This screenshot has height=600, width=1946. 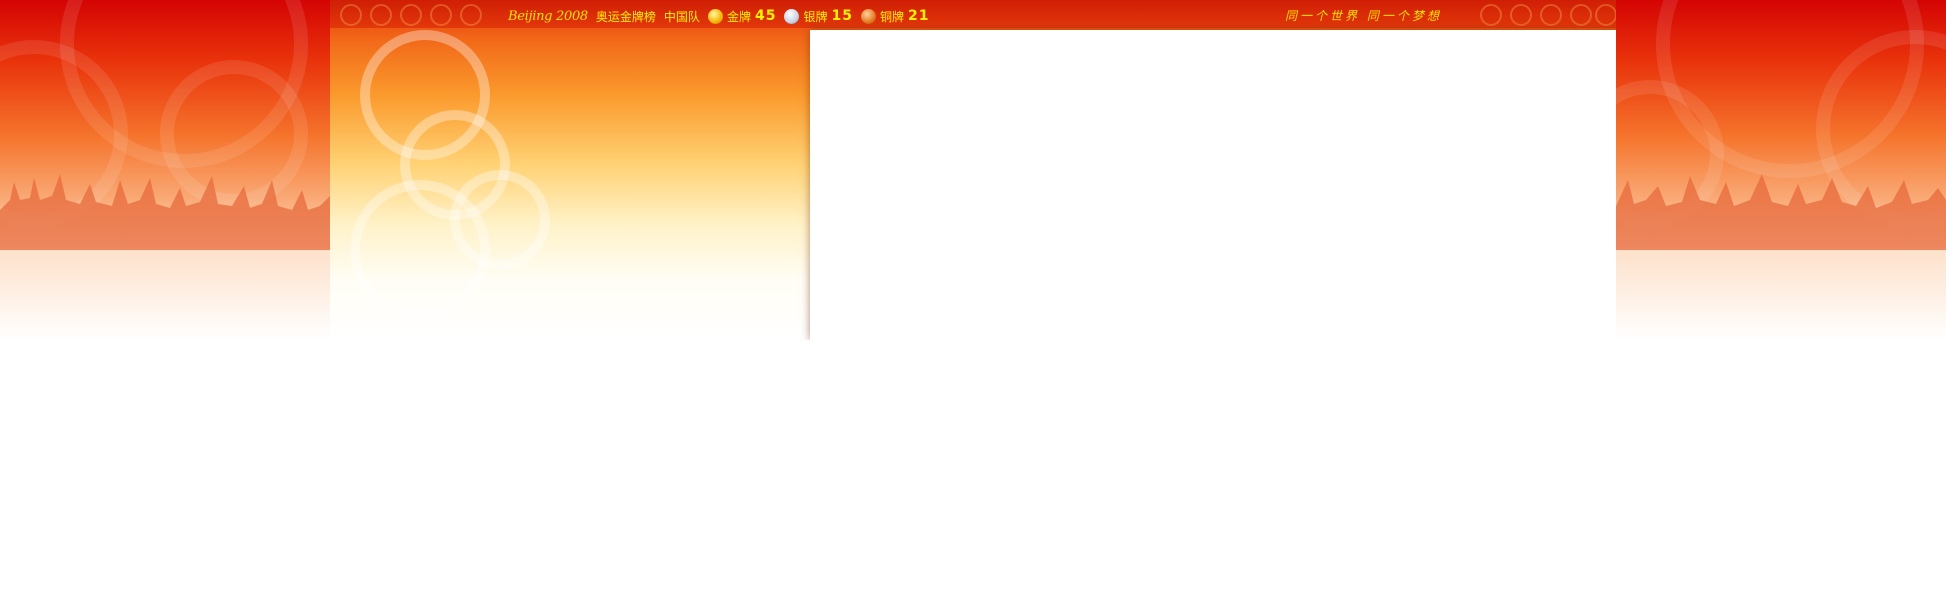 I want to click on gold-medal-icon, so click(x=715, y=16).